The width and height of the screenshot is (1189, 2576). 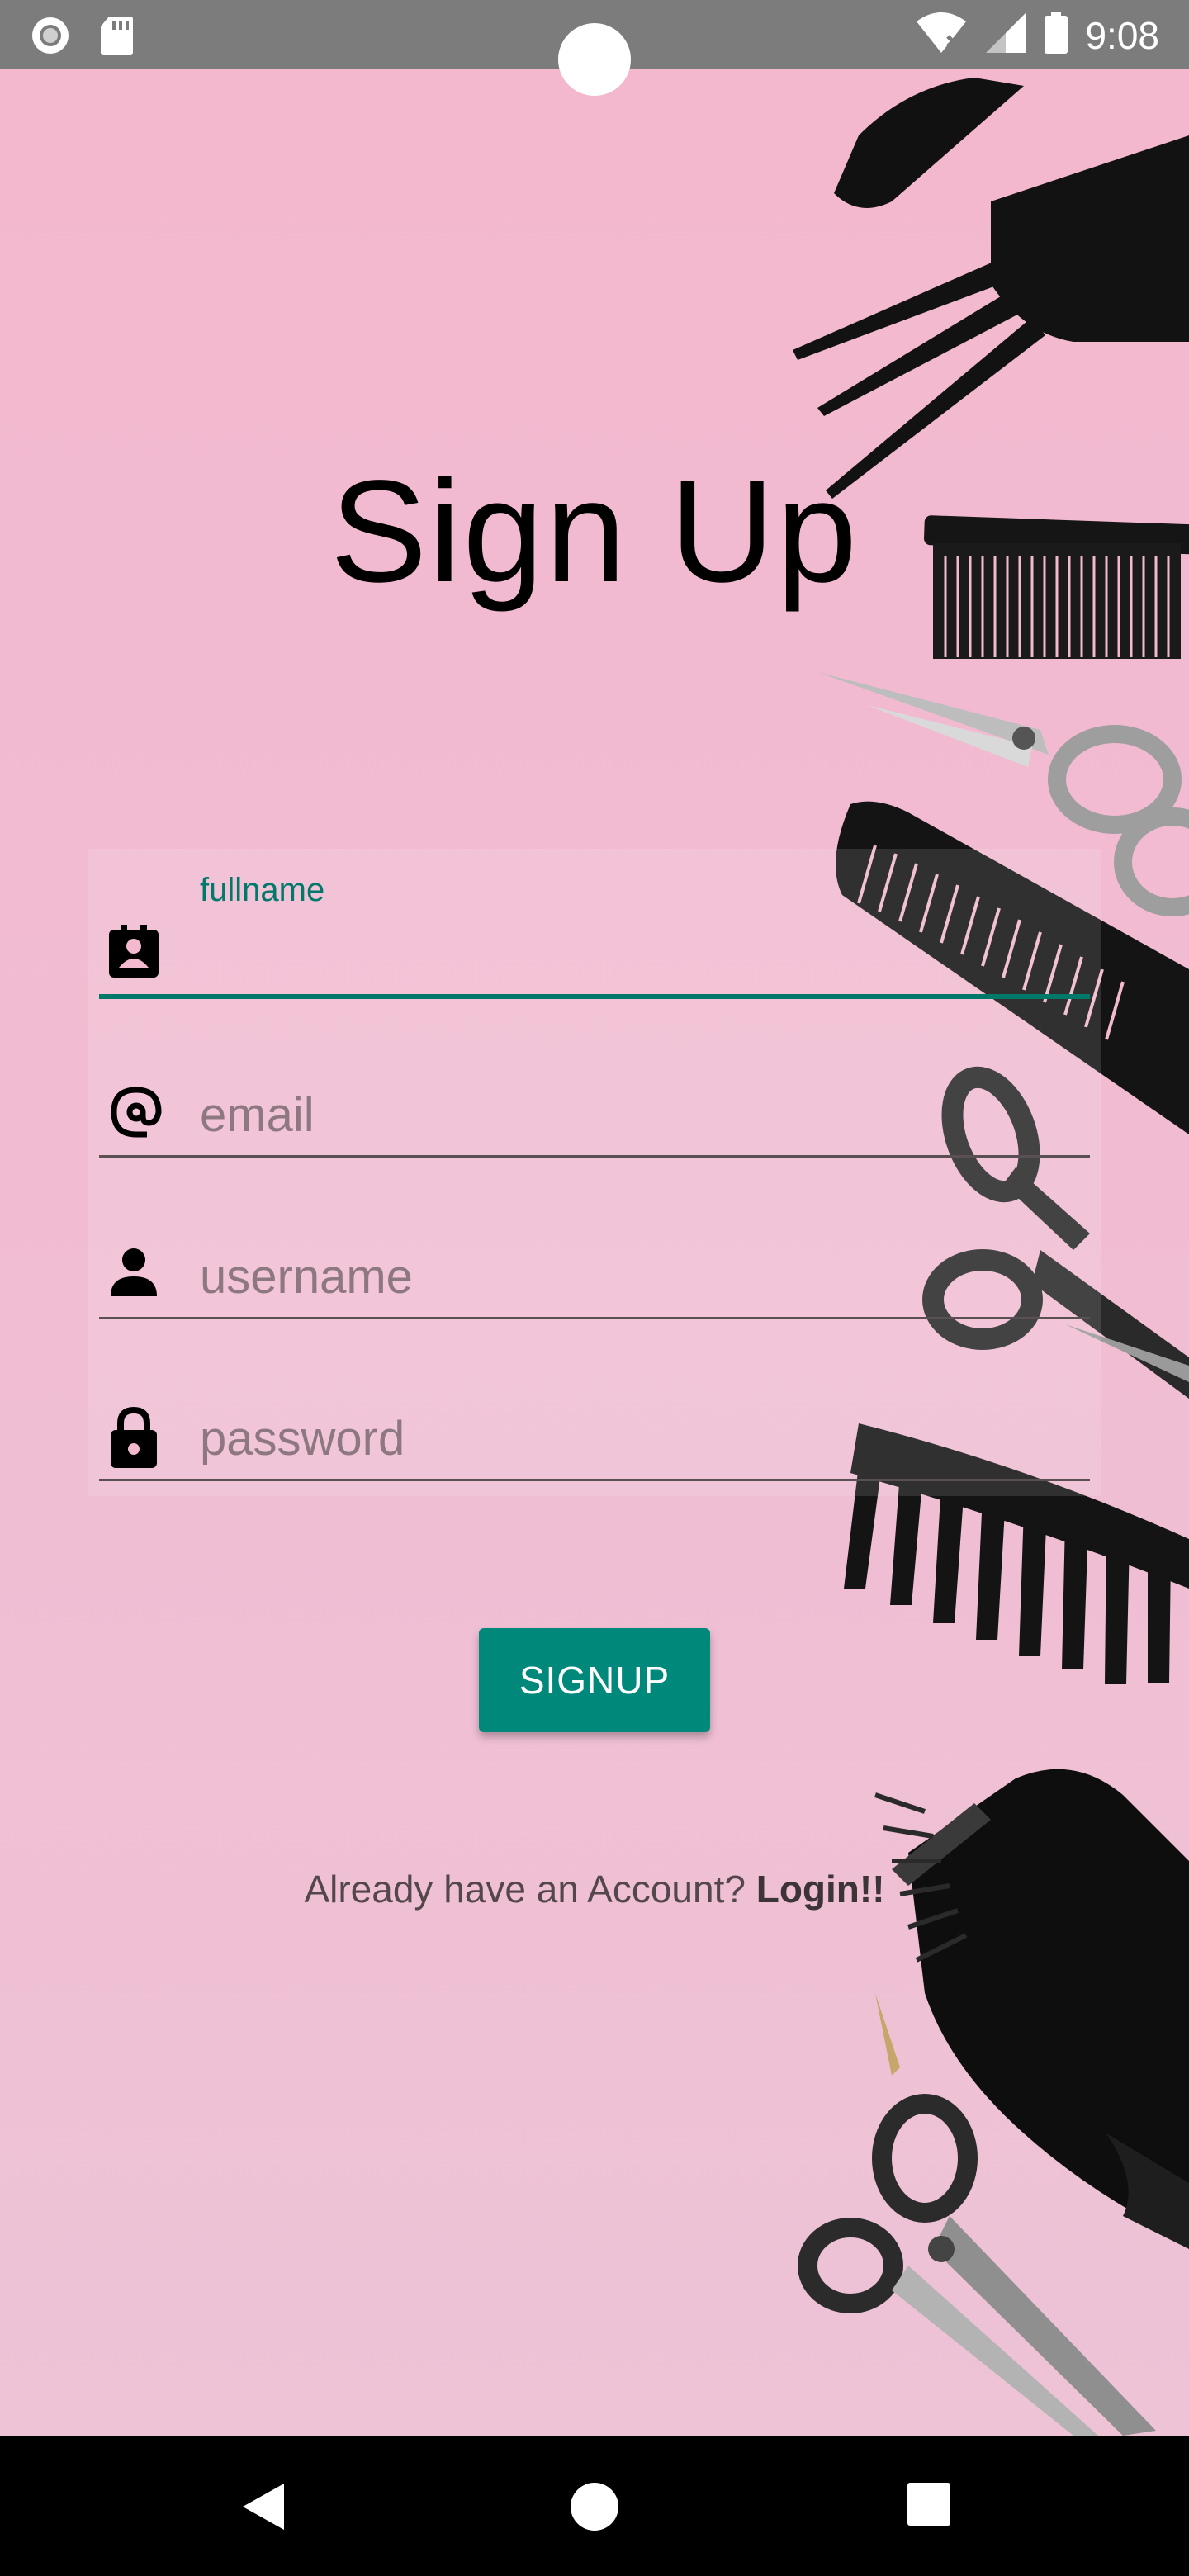 I want to click on email-field: email, so click(x=594, y=1104).